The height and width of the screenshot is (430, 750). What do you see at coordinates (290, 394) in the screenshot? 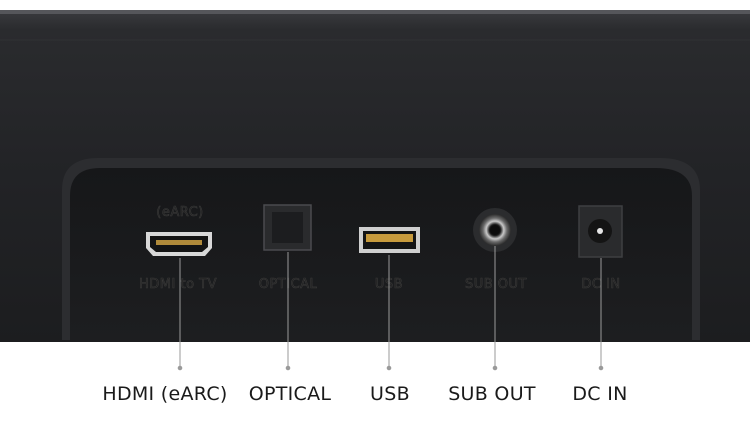
I see `callout-optical: OPTICAL` at bounding box center [290, 394].